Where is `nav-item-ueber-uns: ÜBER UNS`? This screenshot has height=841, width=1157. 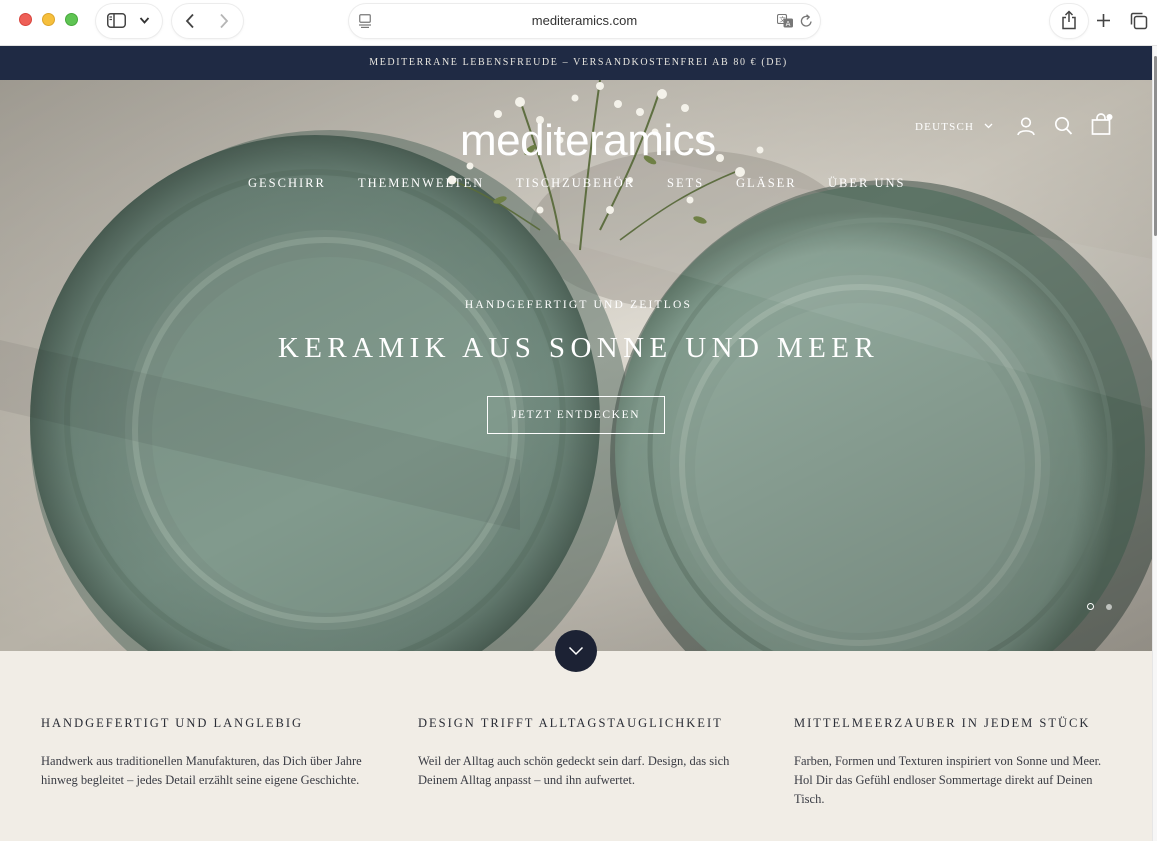
nav-item-ueber-uns: ÜBER UNS is located at coordinates (866, 183).